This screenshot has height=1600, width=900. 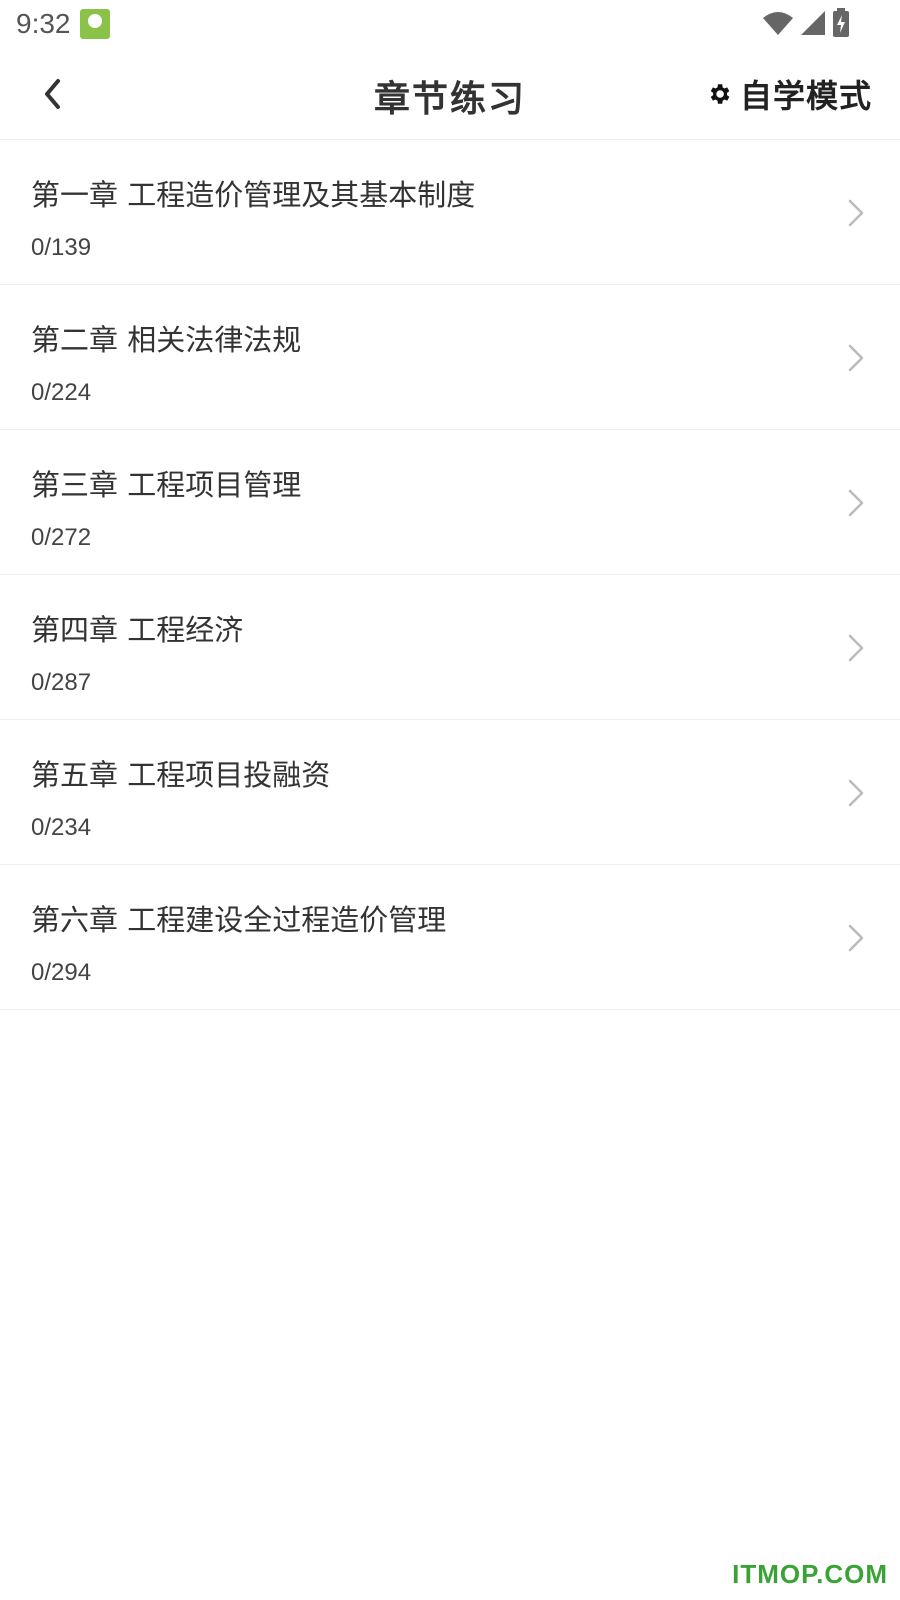 What do you see at coordinates (720, 94) in the screenshot?
I see `gear-icon` at bounding box center [720, 94].